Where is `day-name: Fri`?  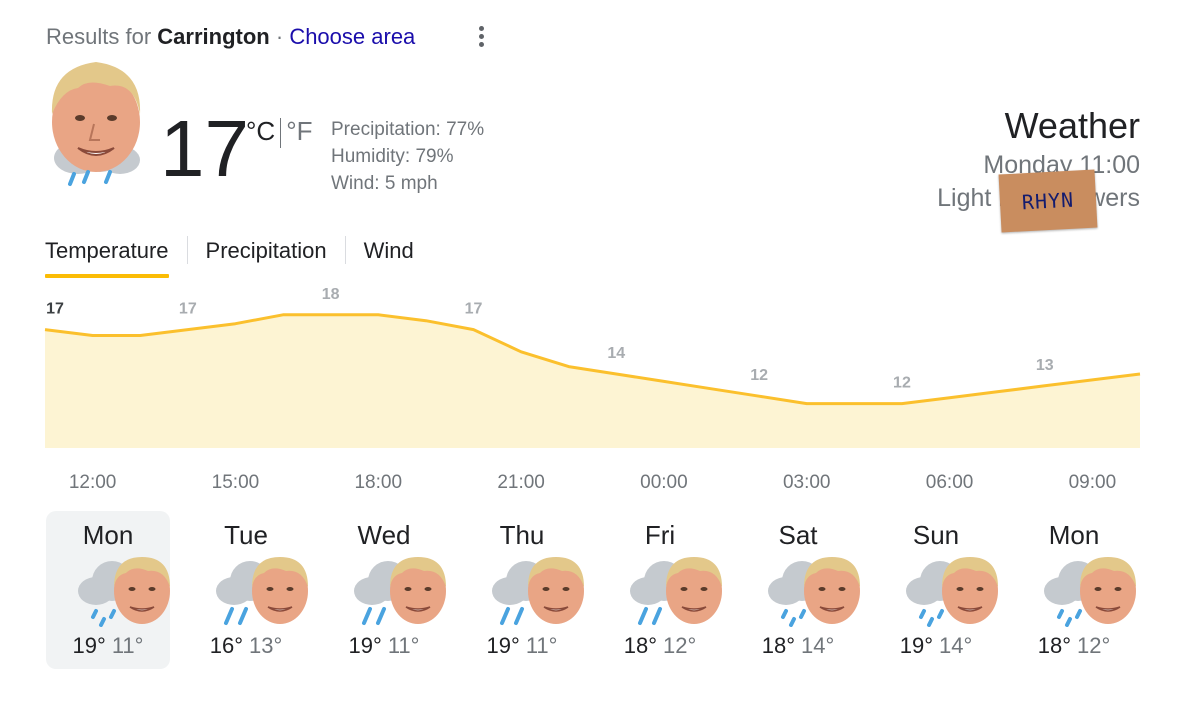
day-name: Fri is located at coordinates (660, 535).